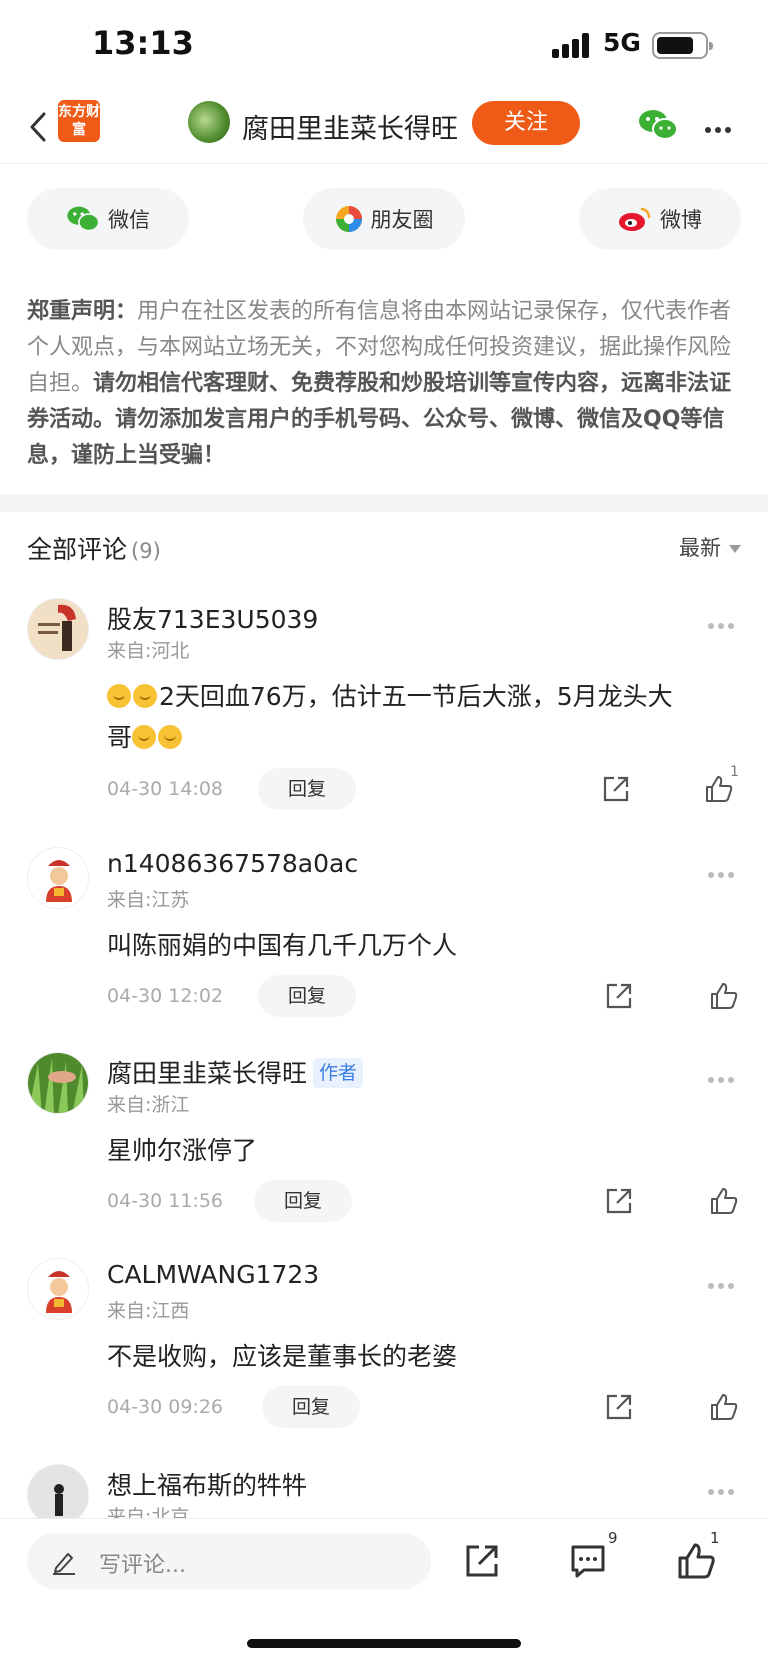  What do you see at coordinates (64, 1564) in the screenshot?
I see `pencil-icon` at bounding box center [64, 1564].